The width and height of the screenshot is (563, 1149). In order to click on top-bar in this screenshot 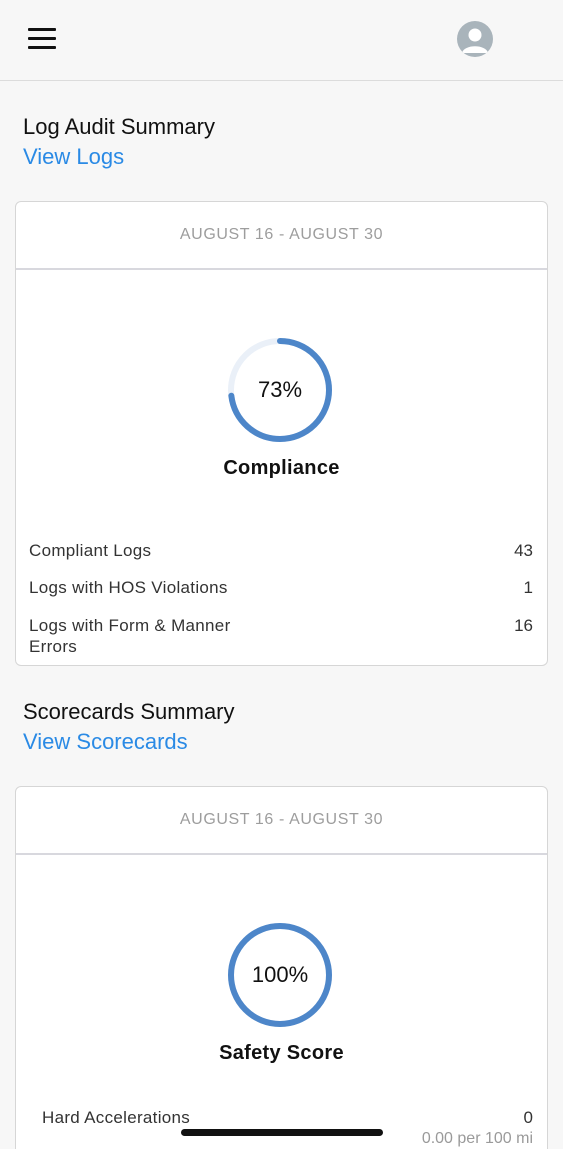, I will do `click(281, 40)`.